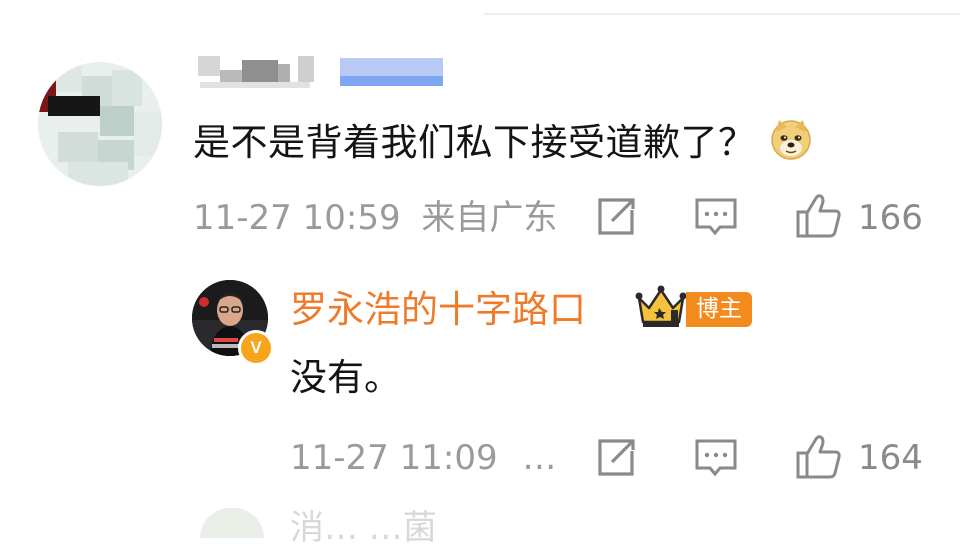  Describe the element at coordinates (890, 218) in the screenshot. I see `comment-like-count: 166` at that location.